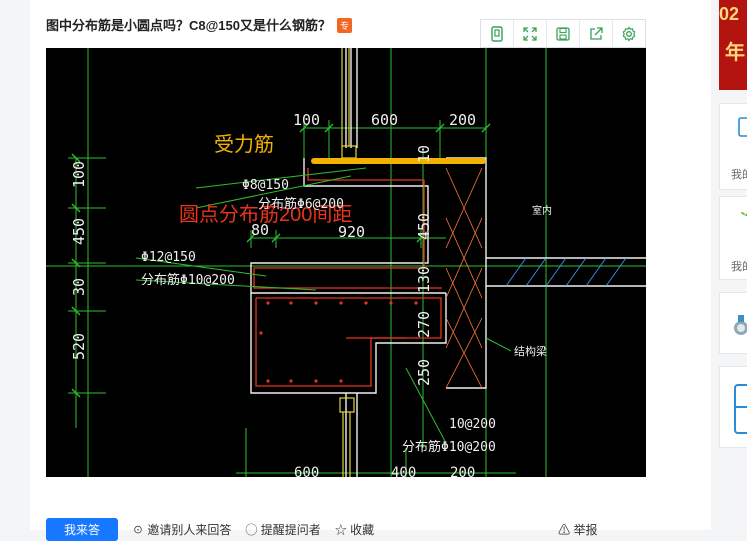 The width and height of the screenshot is (747, 541). Describe the element at coordinates (188, 25) in the screenshot. I see `question-title-text: 图中分布筋是小圆点吗？C8@150又是什么钢筋？` at that location.